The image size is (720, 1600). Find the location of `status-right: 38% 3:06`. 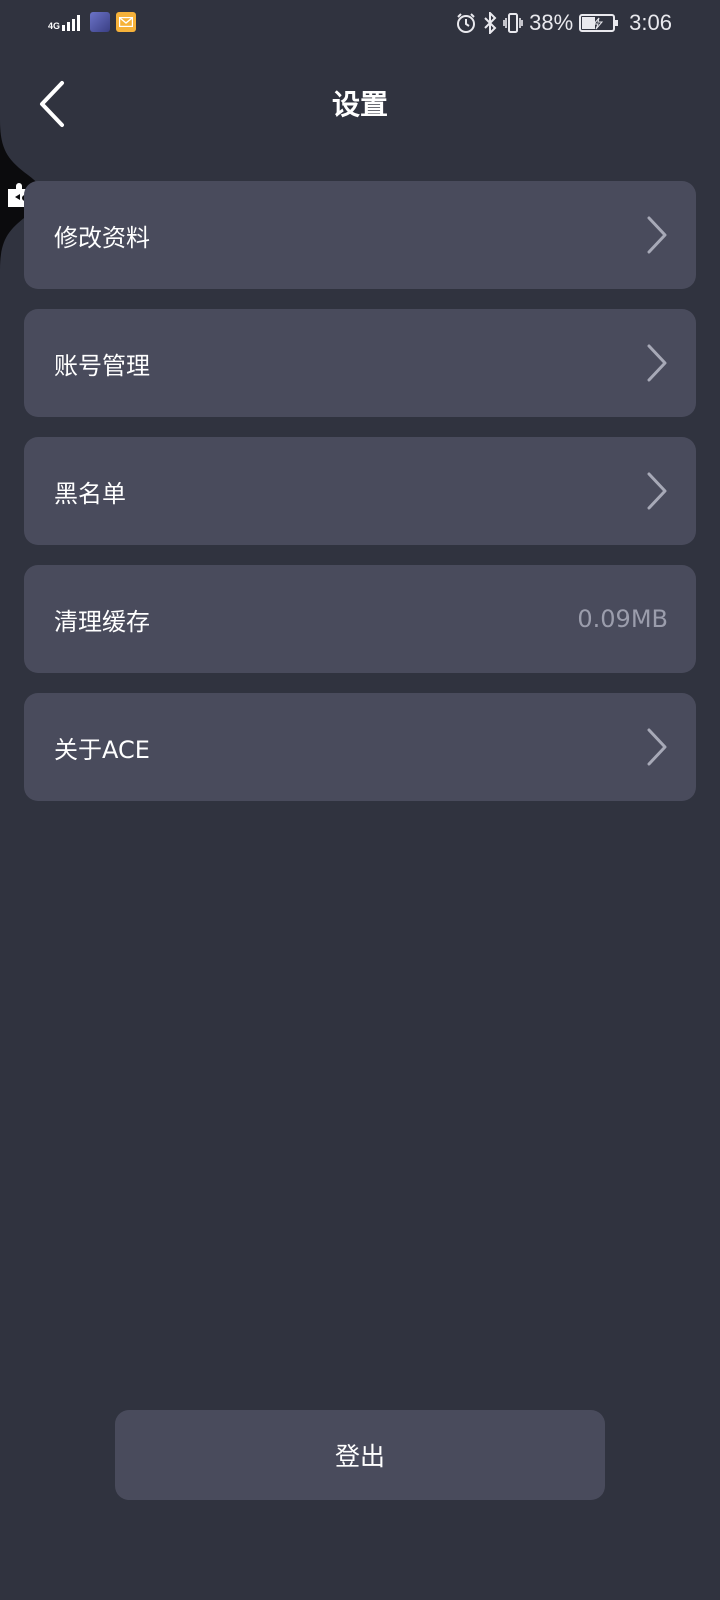

status-right: 38% 3:06 is located at coordinates (563, 23).